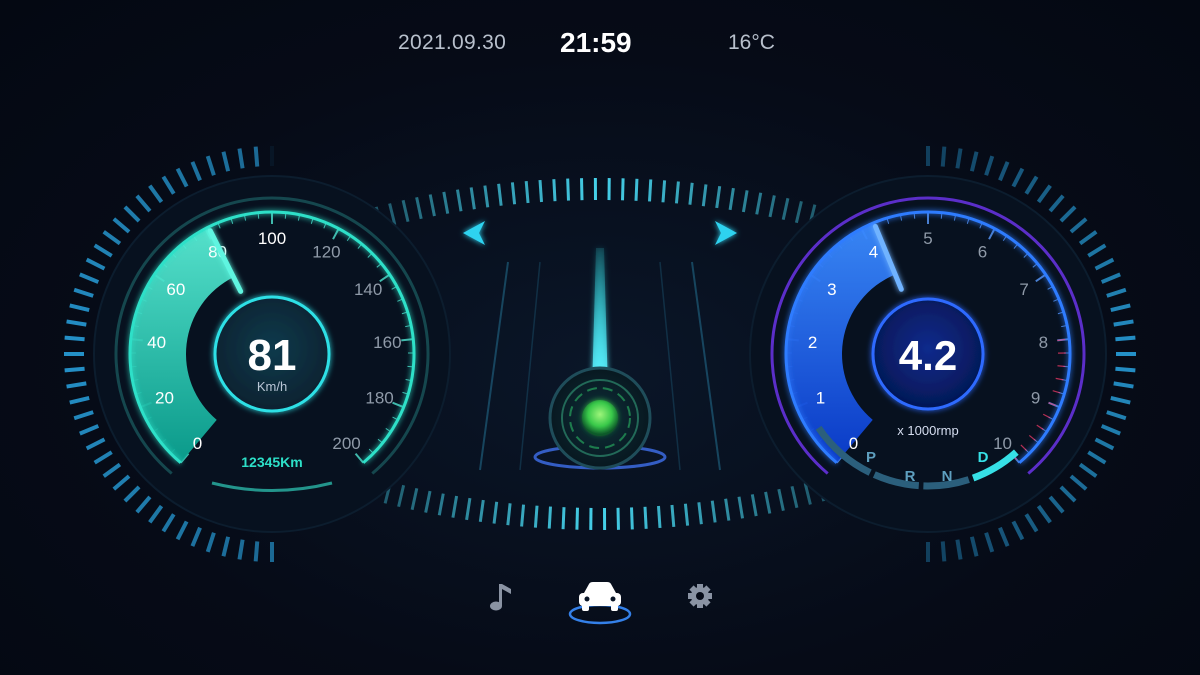 This screenshot has height=675, width=1200. I want to click on tick-label: 200, so click(346, 443).